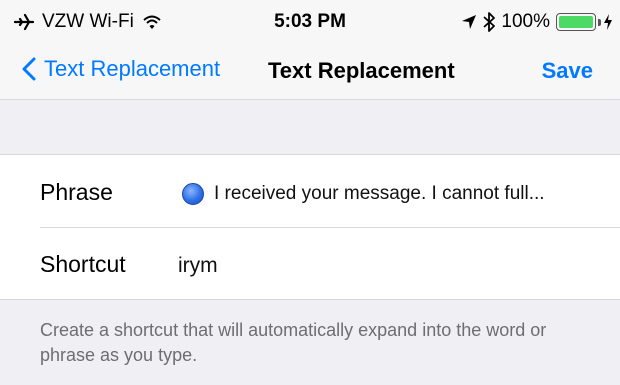  What do you see at coordinates (132, 68) in the screenshot?
I see `back-button-label: Text Replacement` at bounding box center [132, 68].